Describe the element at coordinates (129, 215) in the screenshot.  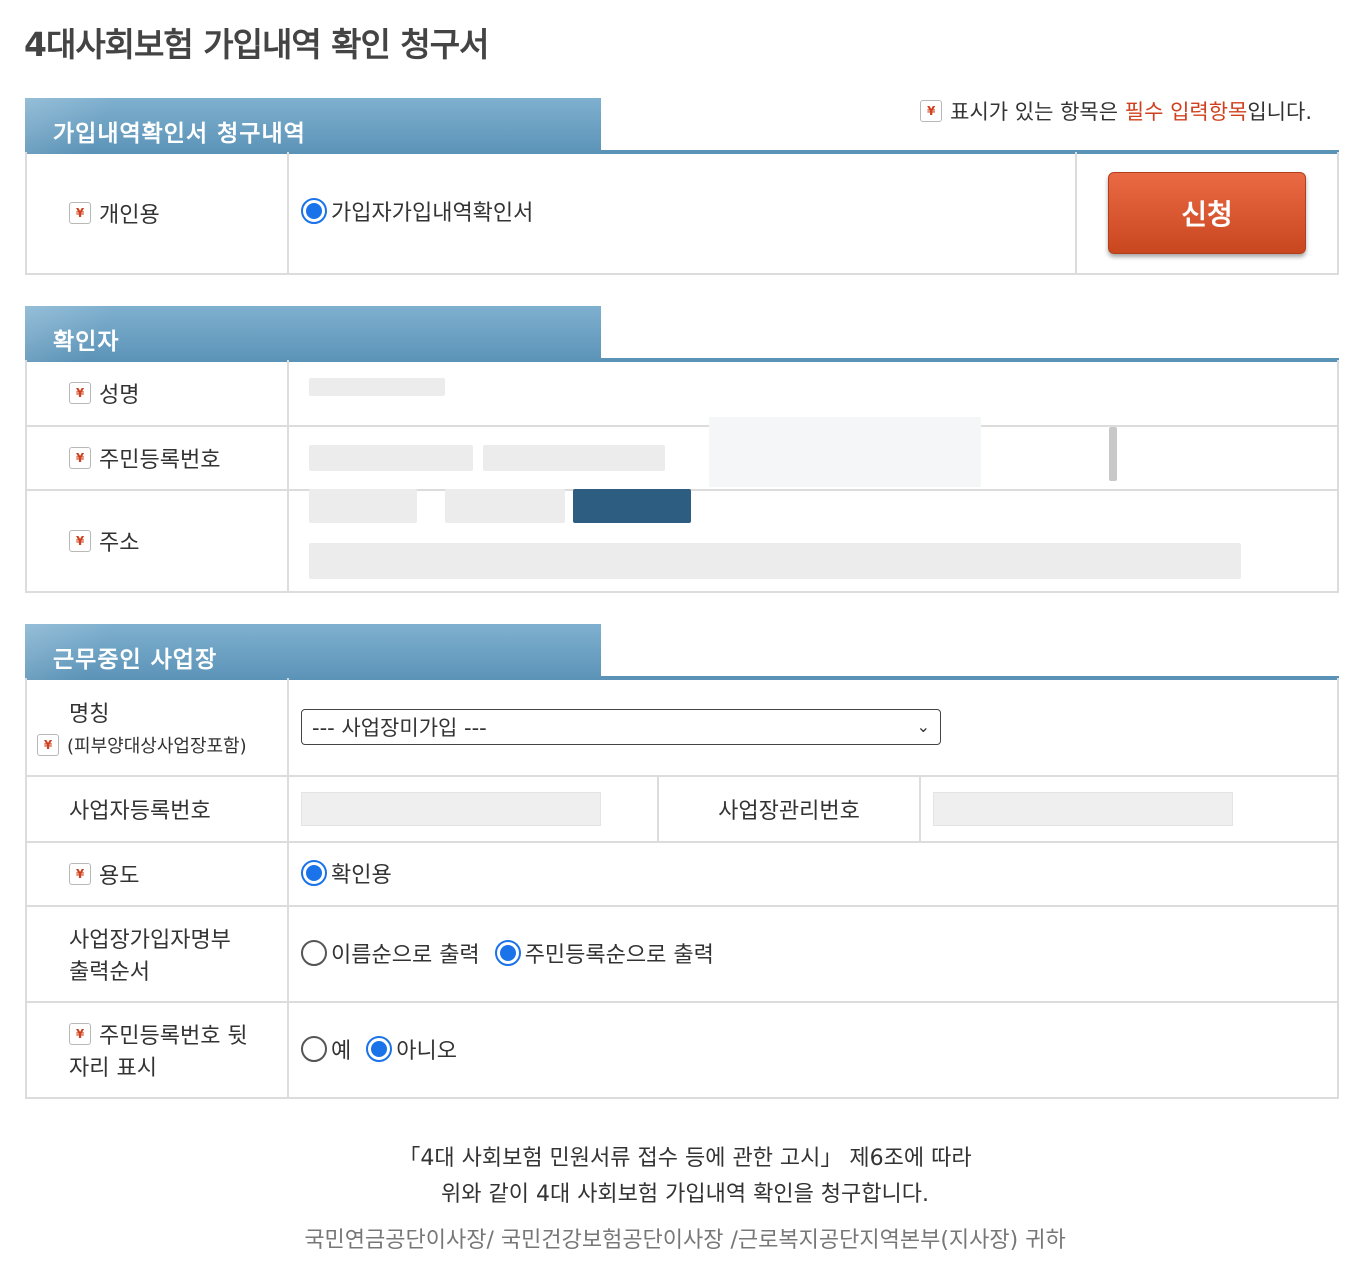
I see `personal-label: 개인용` at that location.